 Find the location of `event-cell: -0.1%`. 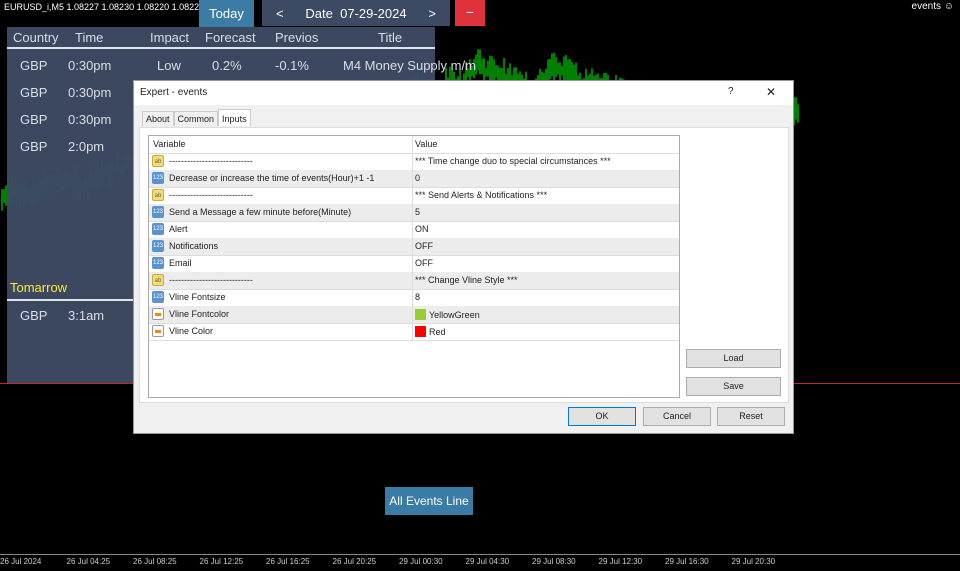

event-cell: -0.1% is located at coordinates (292, 65).